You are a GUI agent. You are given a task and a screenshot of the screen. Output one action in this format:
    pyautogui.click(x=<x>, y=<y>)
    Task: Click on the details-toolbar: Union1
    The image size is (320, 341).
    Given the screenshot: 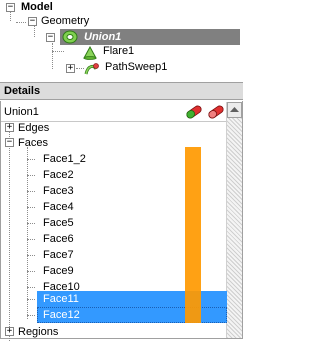 What is the action you would take?
    pyautogui.click(x=121, y=112)
    